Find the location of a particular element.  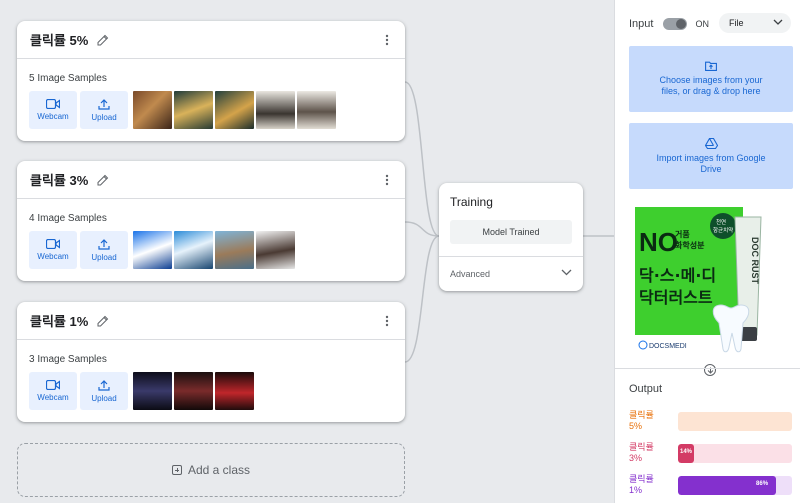

ad-badge-1: 천연 is located at coordinates (721, 222).